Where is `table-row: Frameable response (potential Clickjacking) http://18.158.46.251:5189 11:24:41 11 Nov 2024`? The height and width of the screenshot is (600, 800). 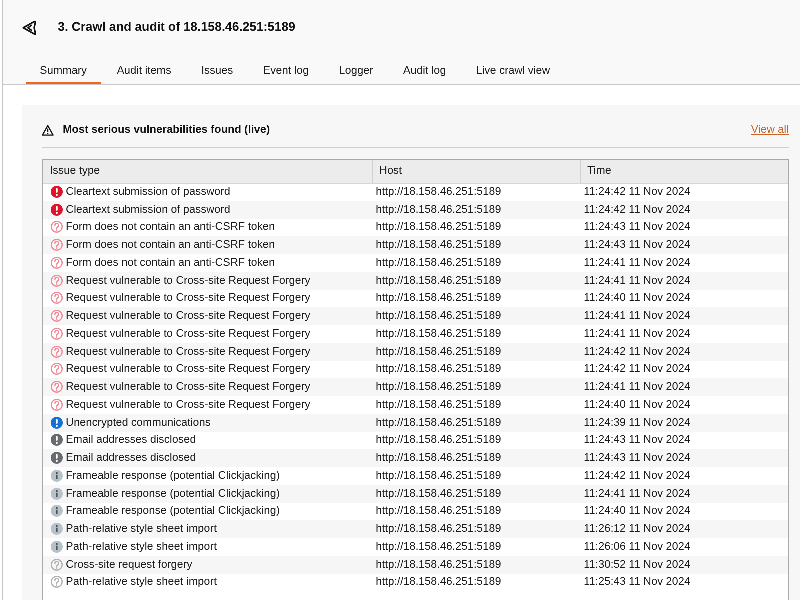
table-row: Frameable response (potential Clickjacking) http://18.158.46.251:5189 11:24:41 11 Nov 2024 is located at coordinates (415, 493).